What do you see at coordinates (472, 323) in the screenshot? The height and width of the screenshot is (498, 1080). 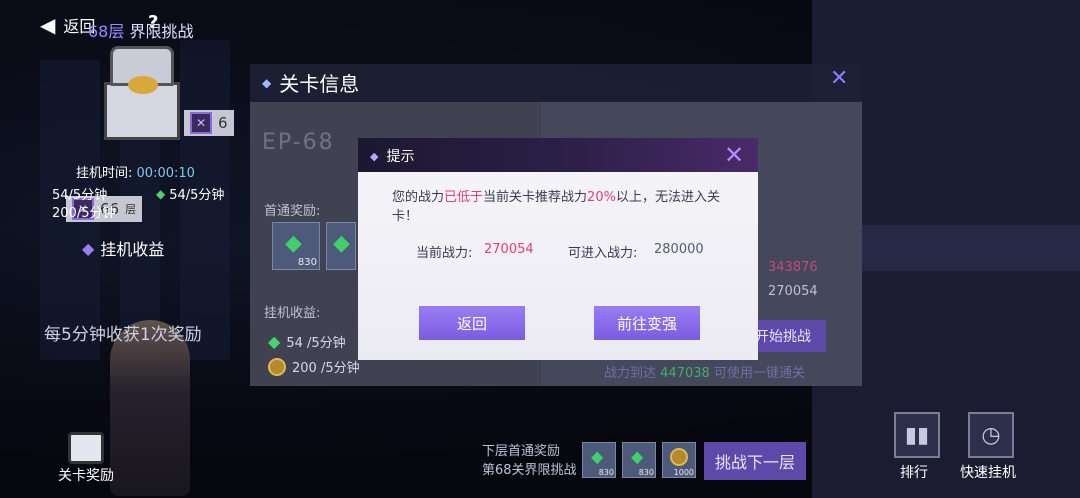 I see `dialog-back-button: 返回` at bounding box center [472, 323].